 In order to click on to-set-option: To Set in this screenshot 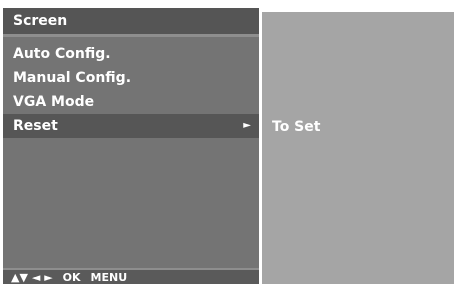, I will do `click(296, 127)`.